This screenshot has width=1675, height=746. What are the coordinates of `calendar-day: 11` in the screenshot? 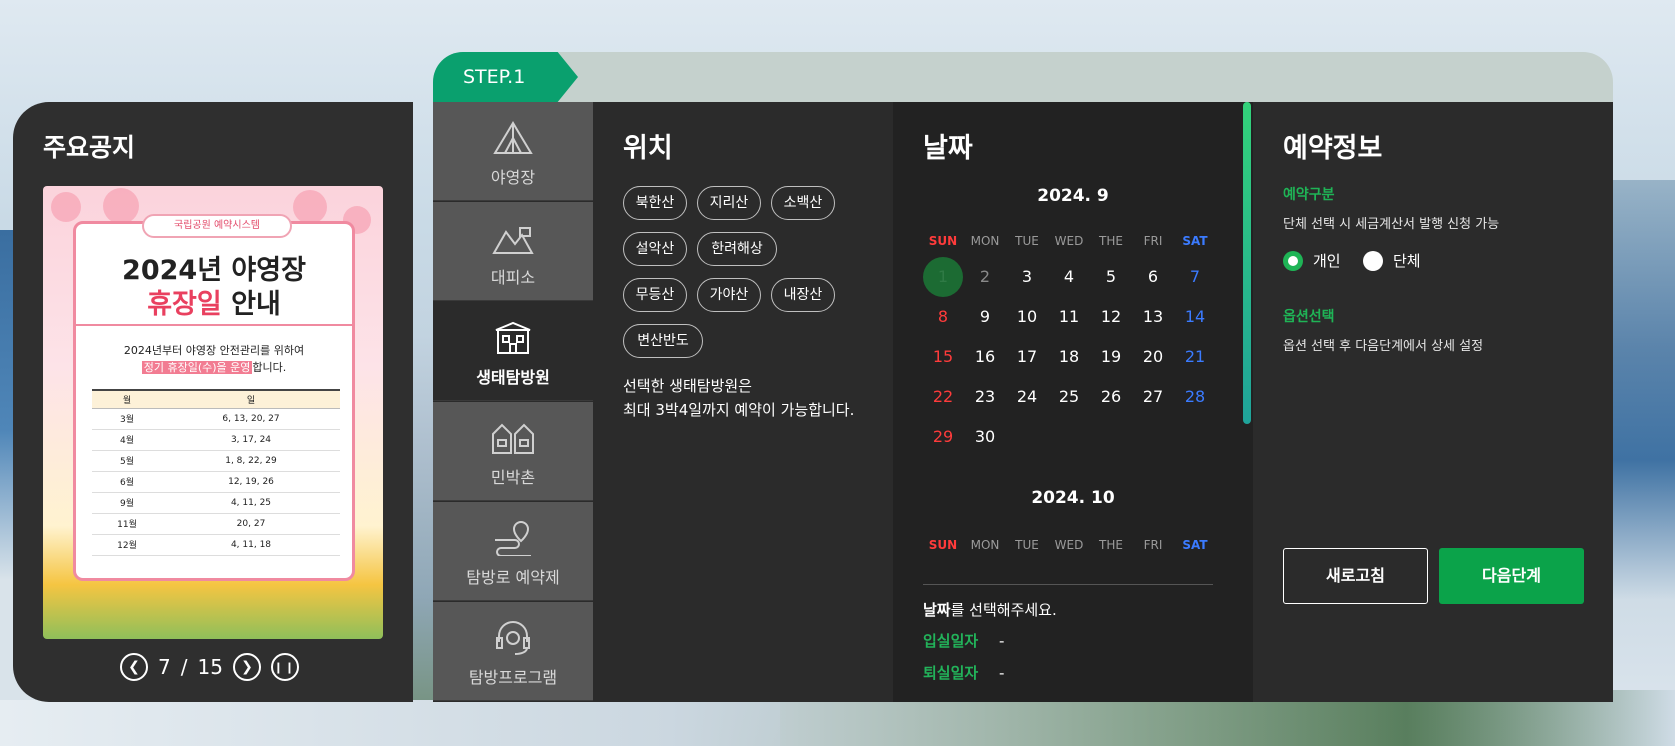 It's located at (1069, 317).